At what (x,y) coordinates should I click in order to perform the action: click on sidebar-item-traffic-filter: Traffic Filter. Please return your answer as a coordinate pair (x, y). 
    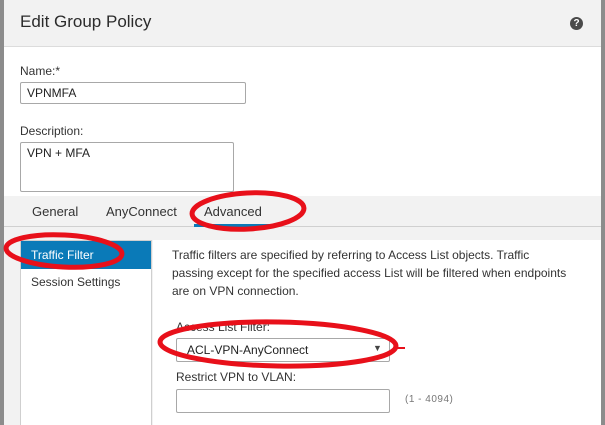
    Looking at the image, I should click on (86, 255).